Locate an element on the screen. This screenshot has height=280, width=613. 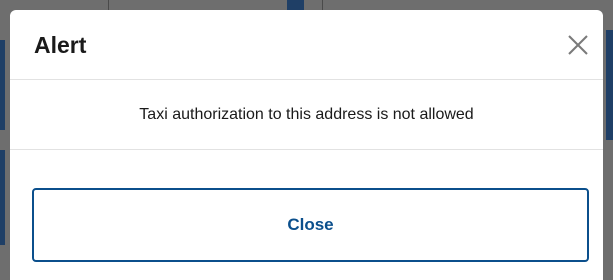
background-panel-left-top is located at coordinates (2, 85).